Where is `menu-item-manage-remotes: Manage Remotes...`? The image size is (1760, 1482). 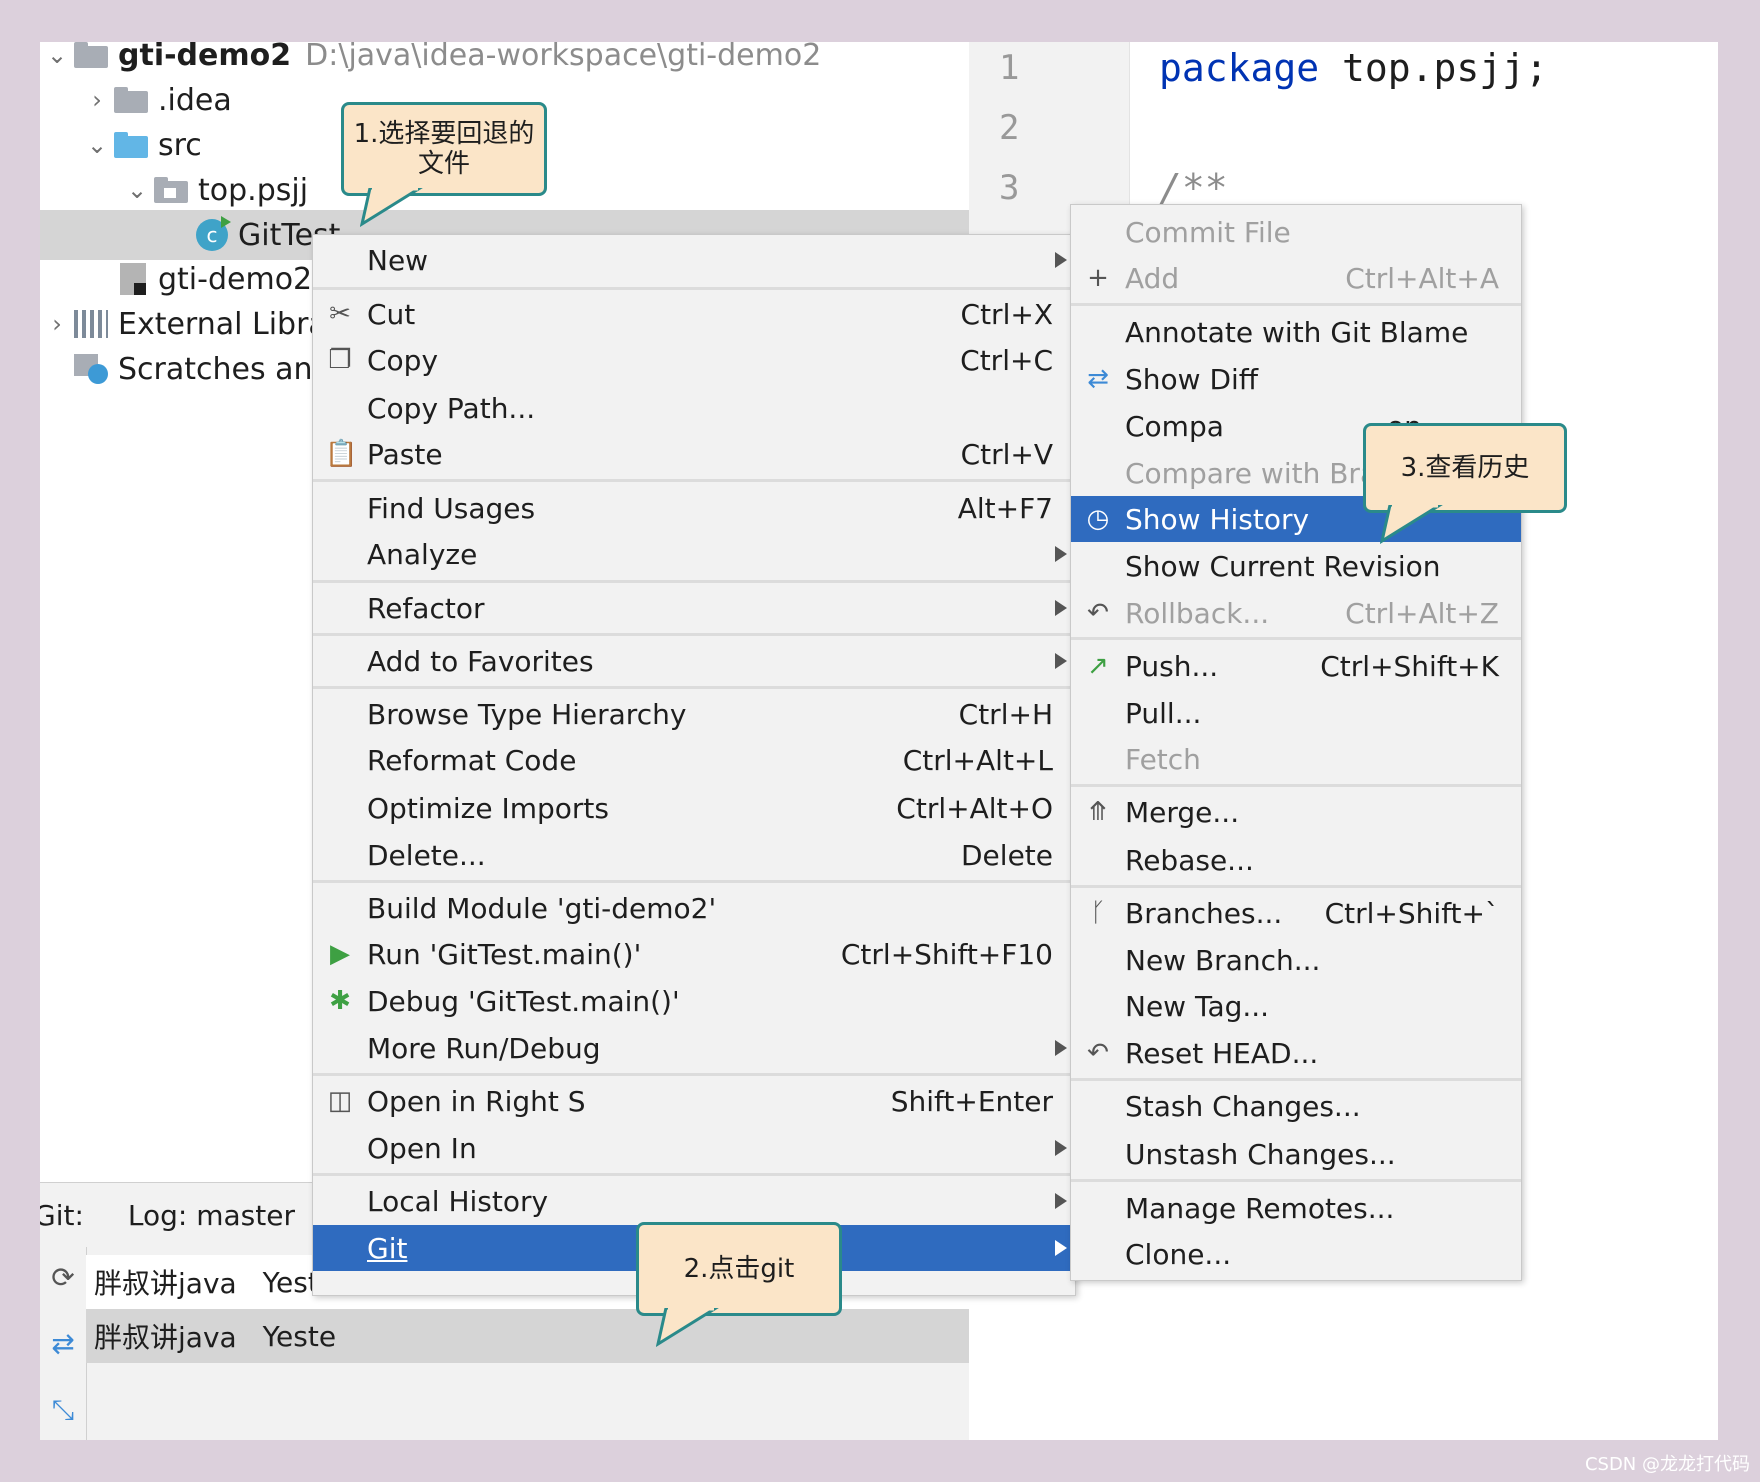
menu-item-manage-remotes: Manage Remotes... is located at coordinates (1296, 1208).